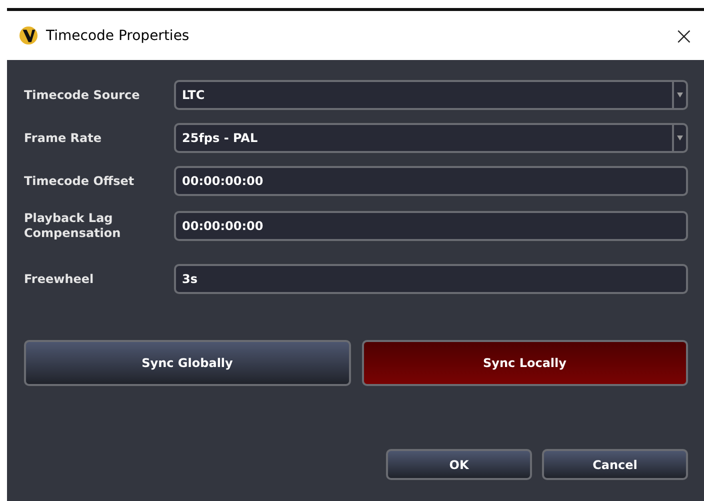 This screenshot has height=501, width=704. What do you see at coordinates (684, 36) in the screenshot?
I see `close-button: ×` at bounding box center [684, 36].